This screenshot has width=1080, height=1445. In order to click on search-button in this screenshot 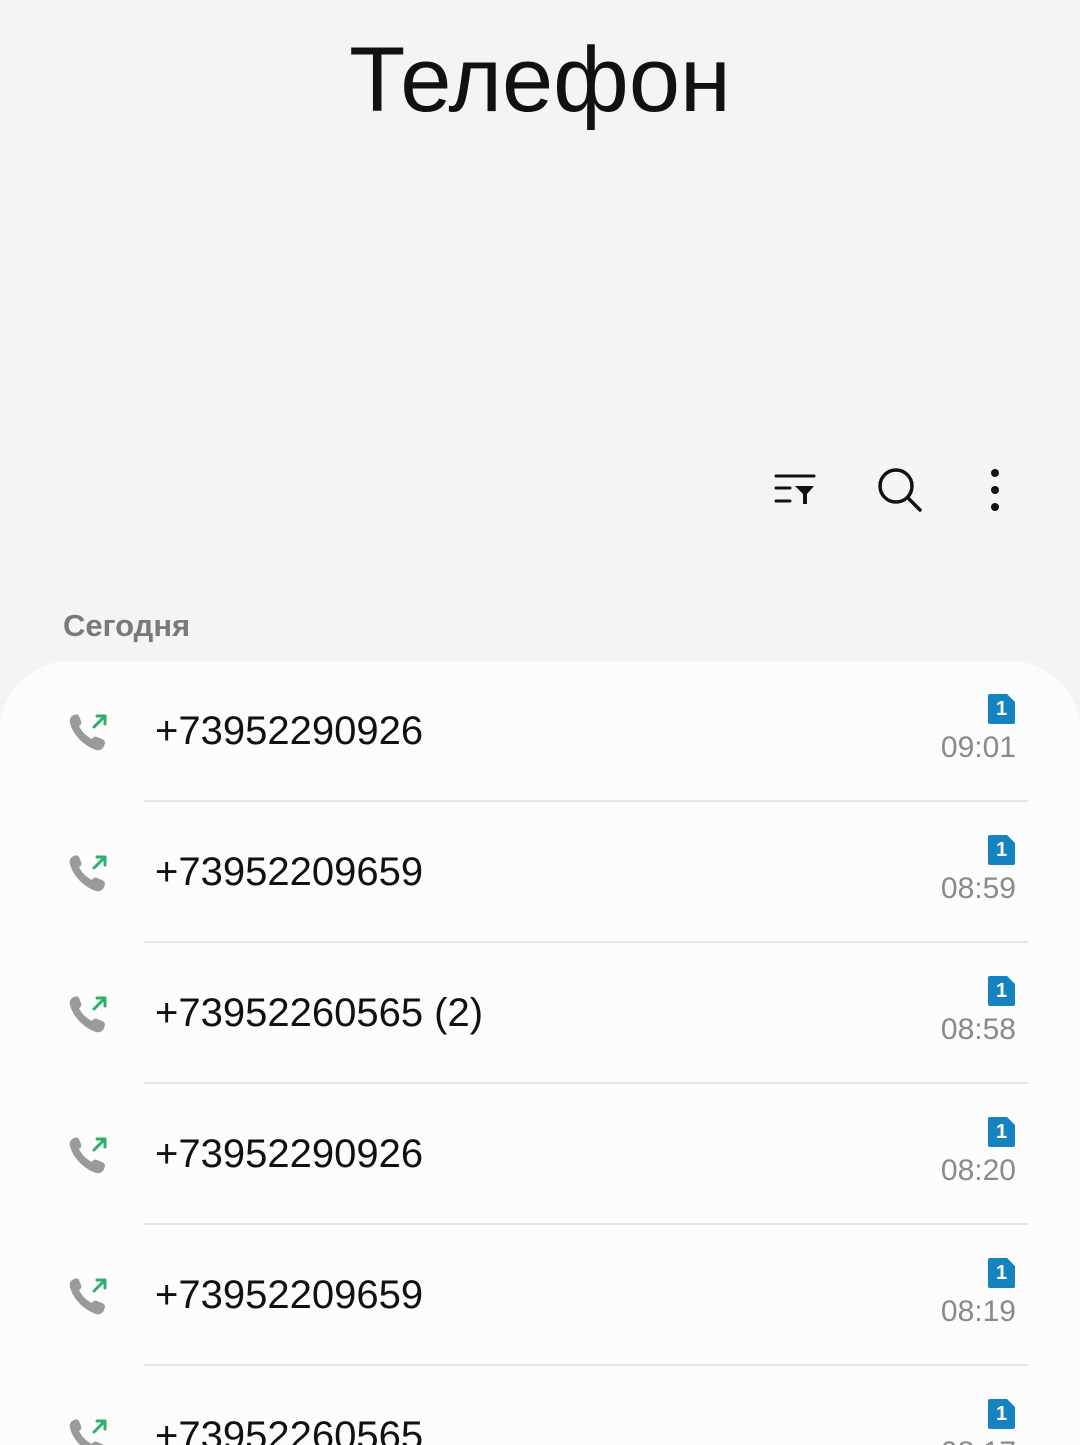, I will do `click(900, 490)`.